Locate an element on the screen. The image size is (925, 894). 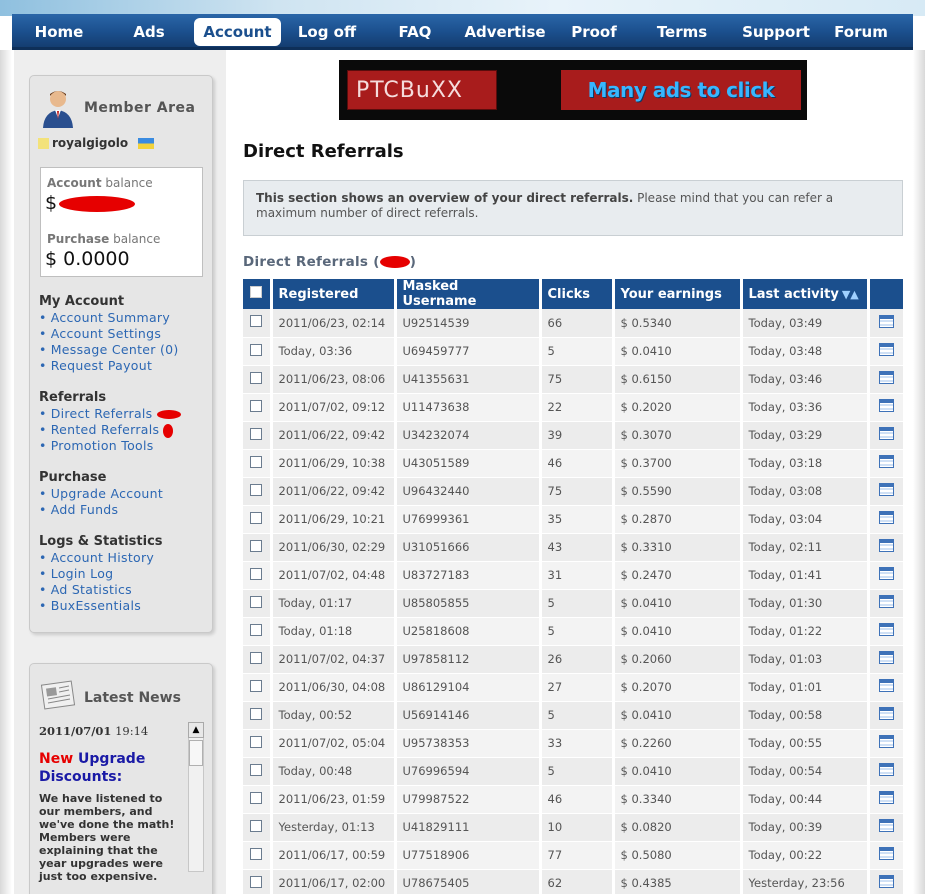
nav-support: Support is located at coordinates (776, 32).